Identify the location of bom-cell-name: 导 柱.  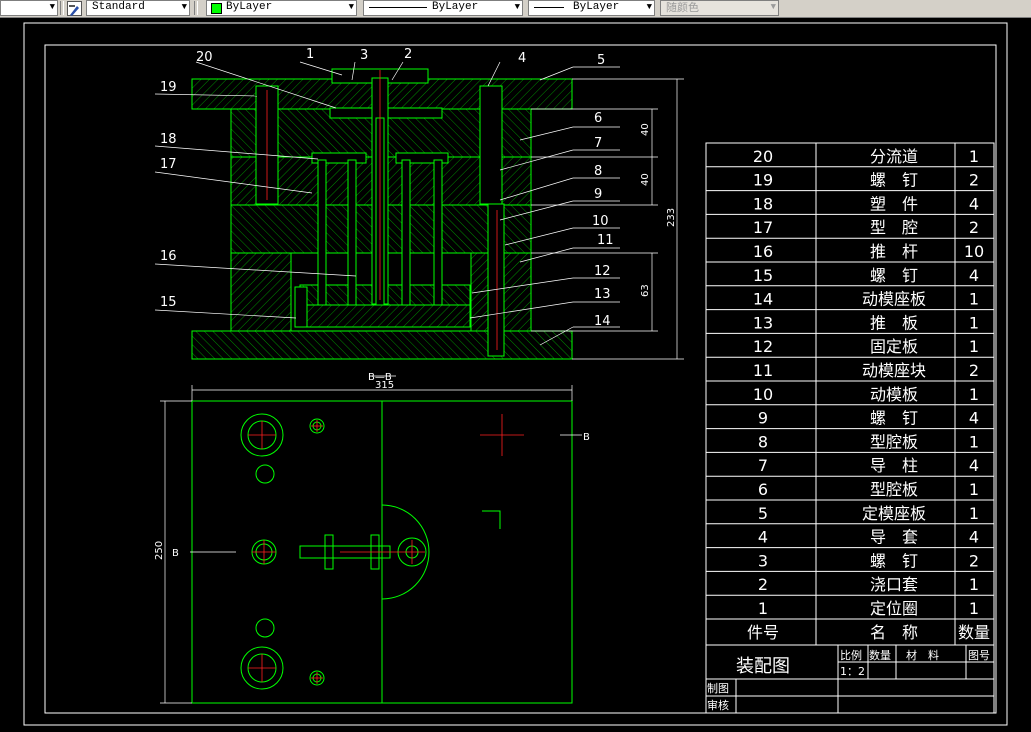
(894, 465).